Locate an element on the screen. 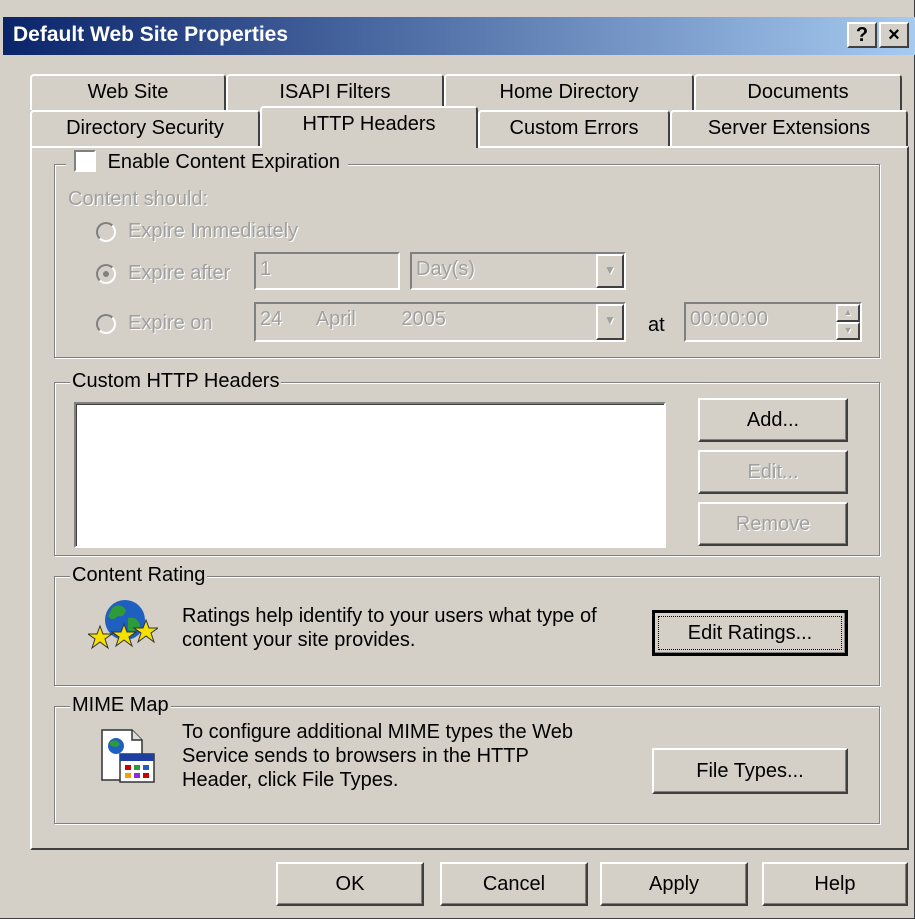  expire-time-field: 00:00:00 ▲ ▼ is located at coordinates (773, 322).